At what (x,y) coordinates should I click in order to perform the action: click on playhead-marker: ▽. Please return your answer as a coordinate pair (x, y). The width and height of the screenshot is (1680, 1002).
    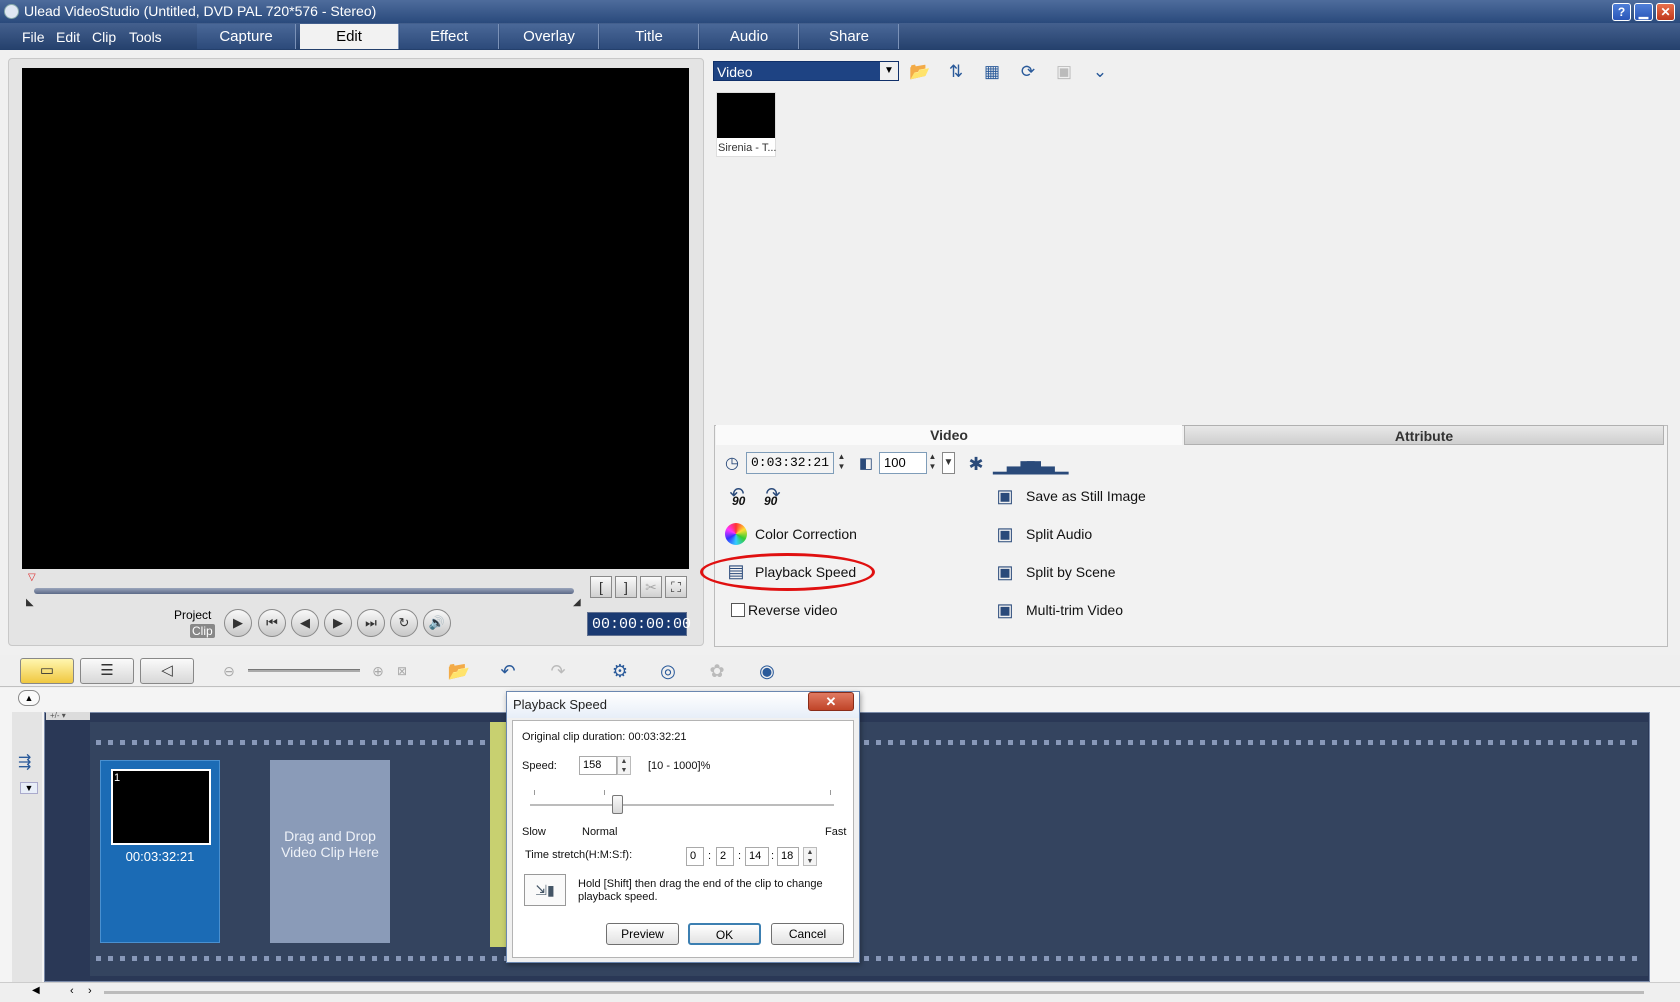
    Looking at the image, I should click on (35, 577).